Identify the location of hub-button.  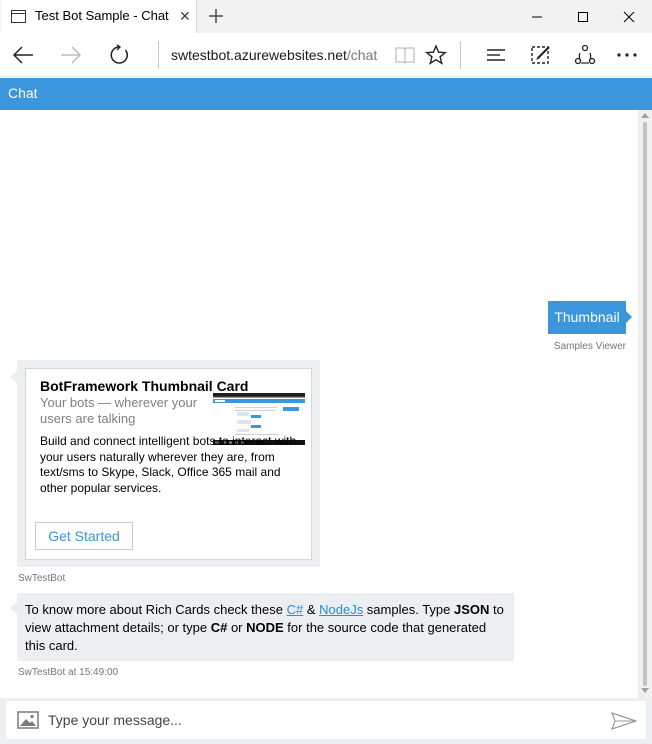
(496, 55).